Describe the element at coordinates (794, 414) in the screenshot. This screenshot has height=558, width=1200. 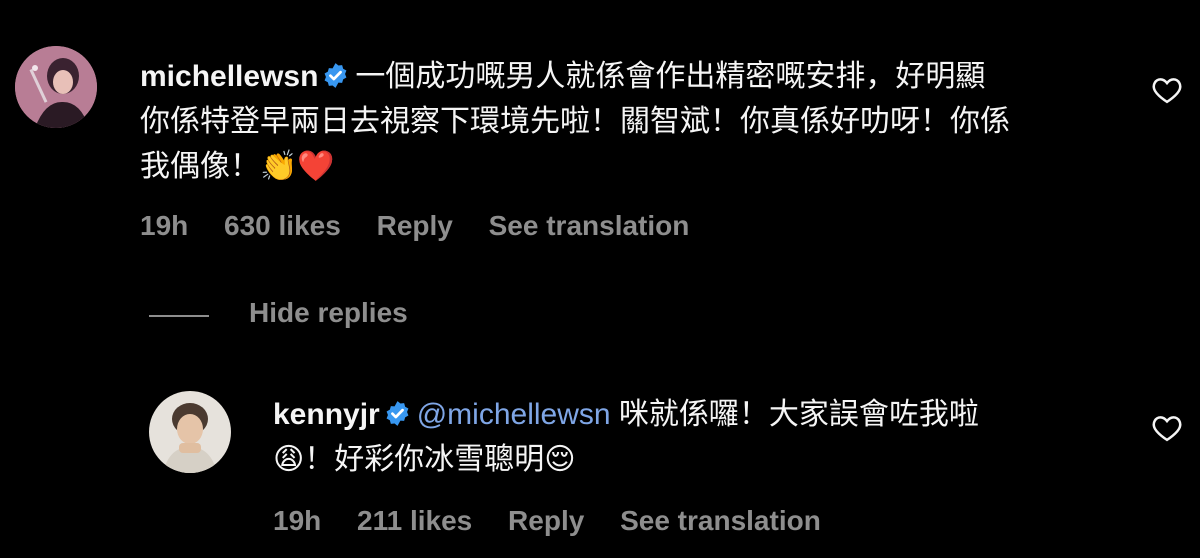
I see `reply-text-line-1: 咪就係囉！大家誤會咗我啦` at that location.